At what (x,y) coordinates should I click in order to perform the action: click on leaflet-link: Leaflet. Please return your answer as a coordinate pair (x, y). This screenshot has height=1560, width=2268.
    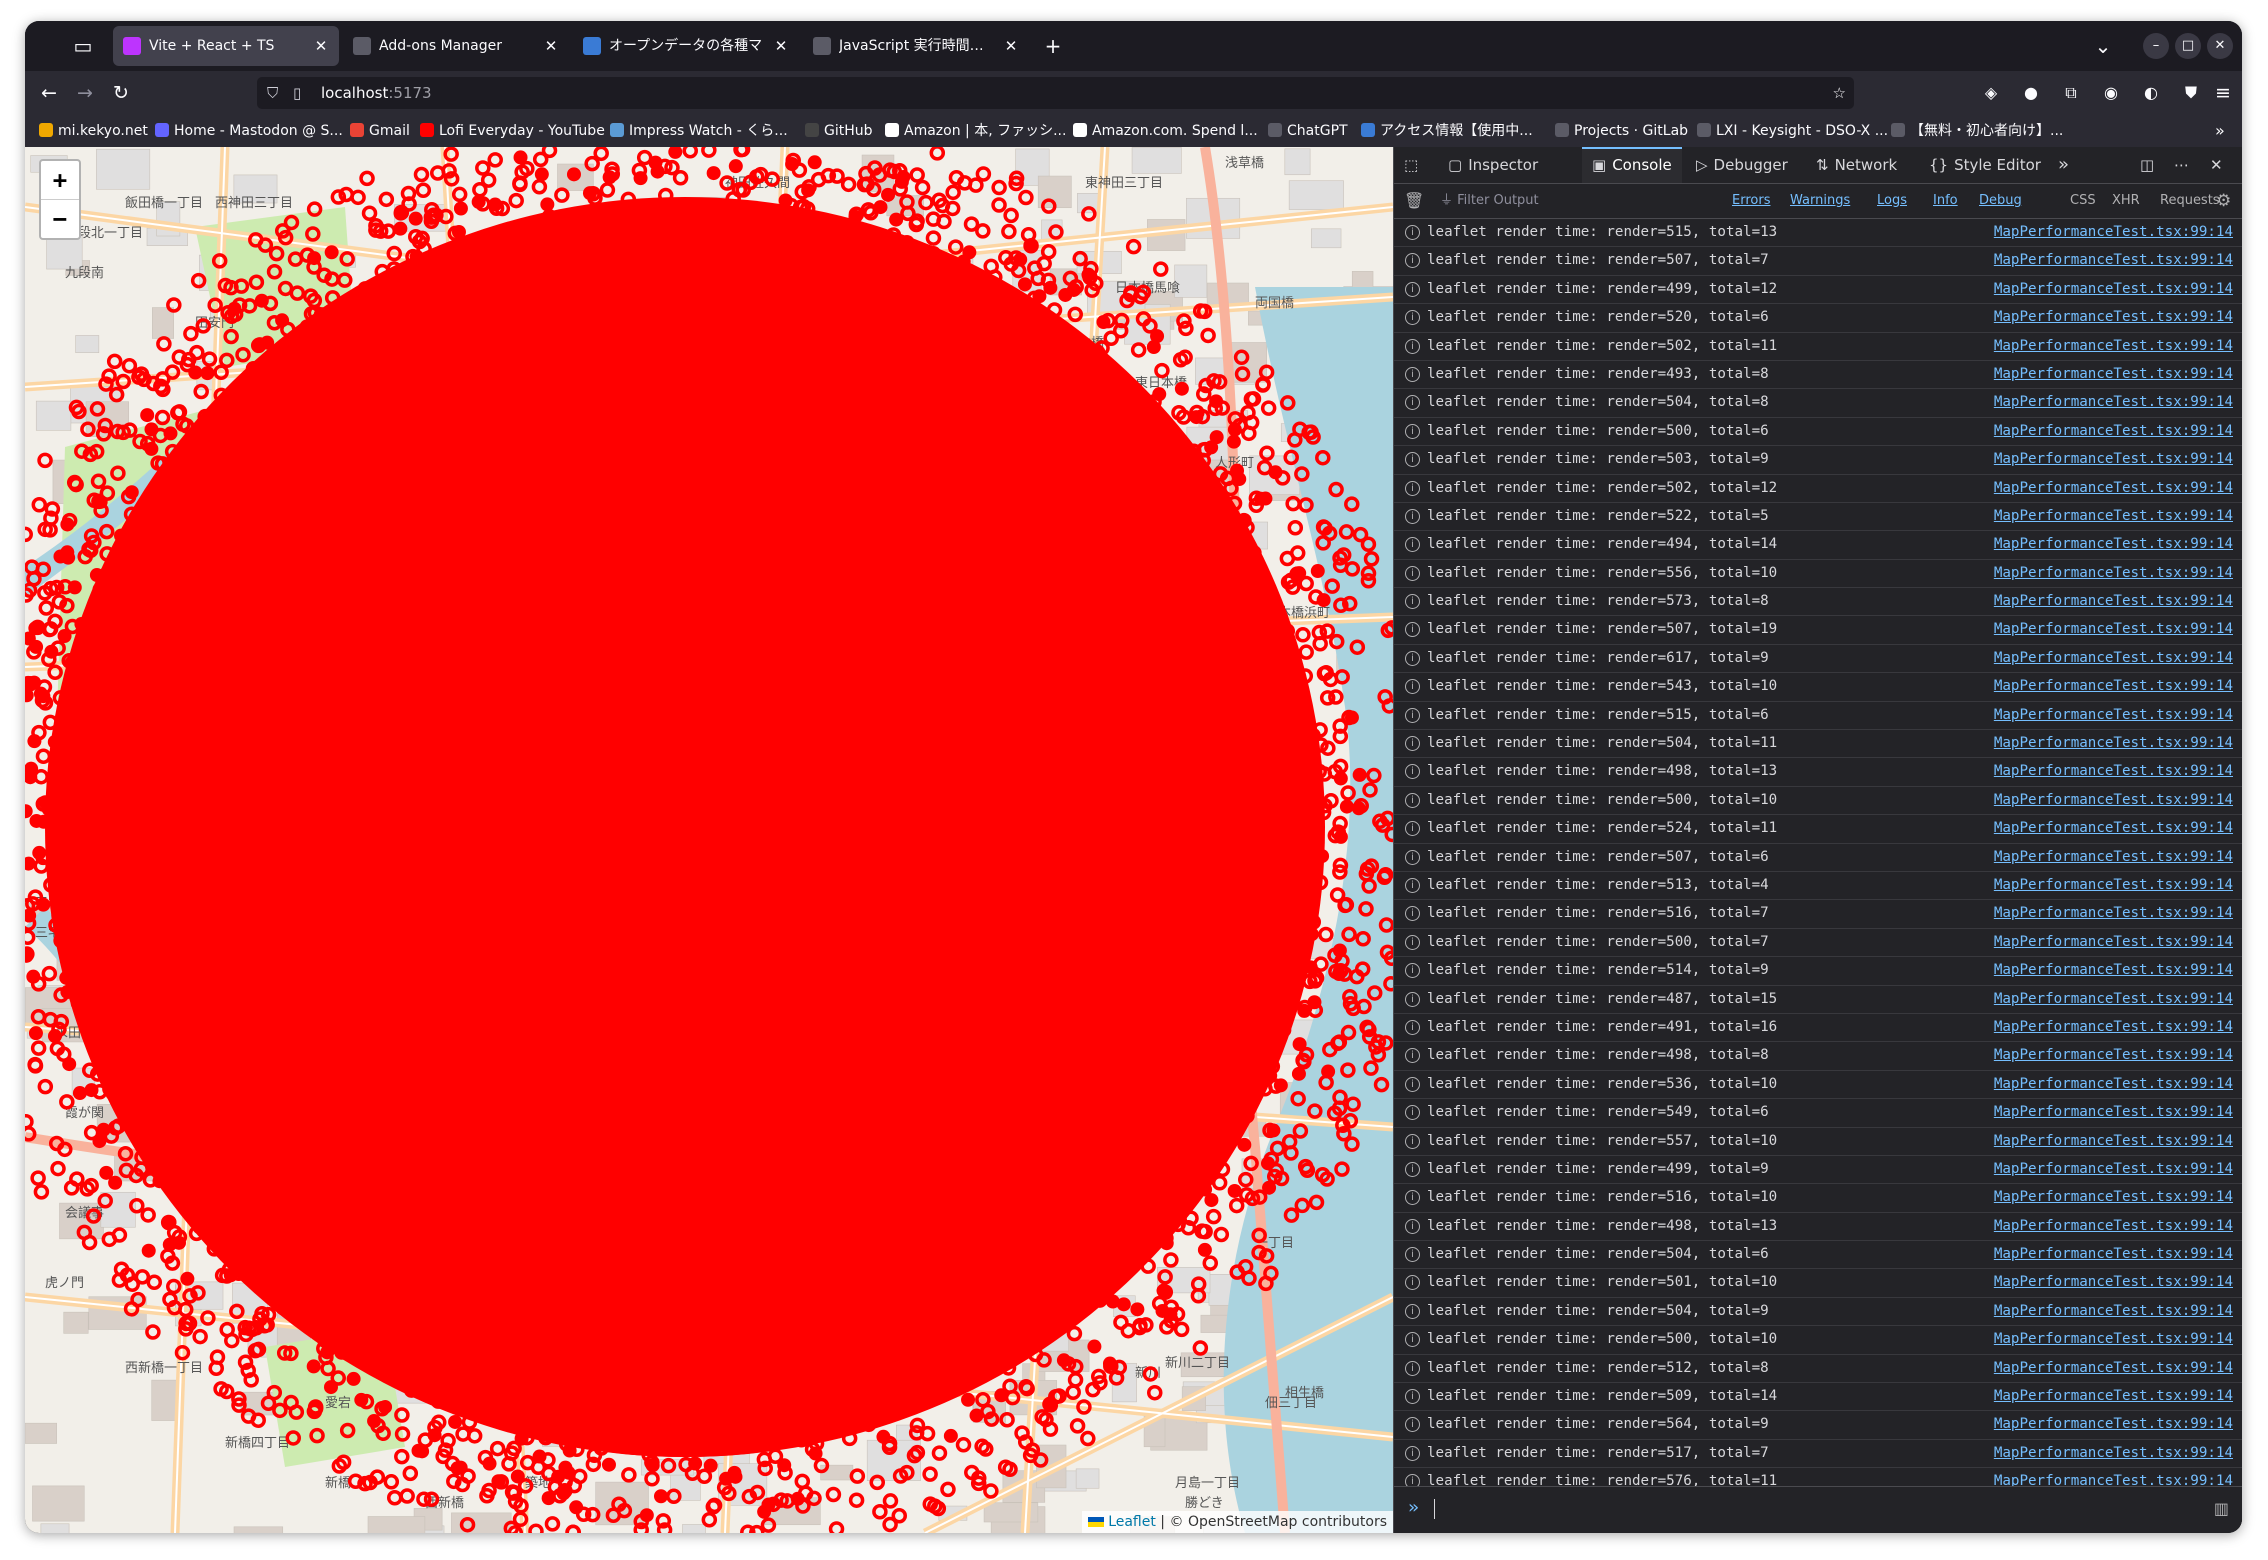
    Looking at the image, I should click on (1132, 1522).